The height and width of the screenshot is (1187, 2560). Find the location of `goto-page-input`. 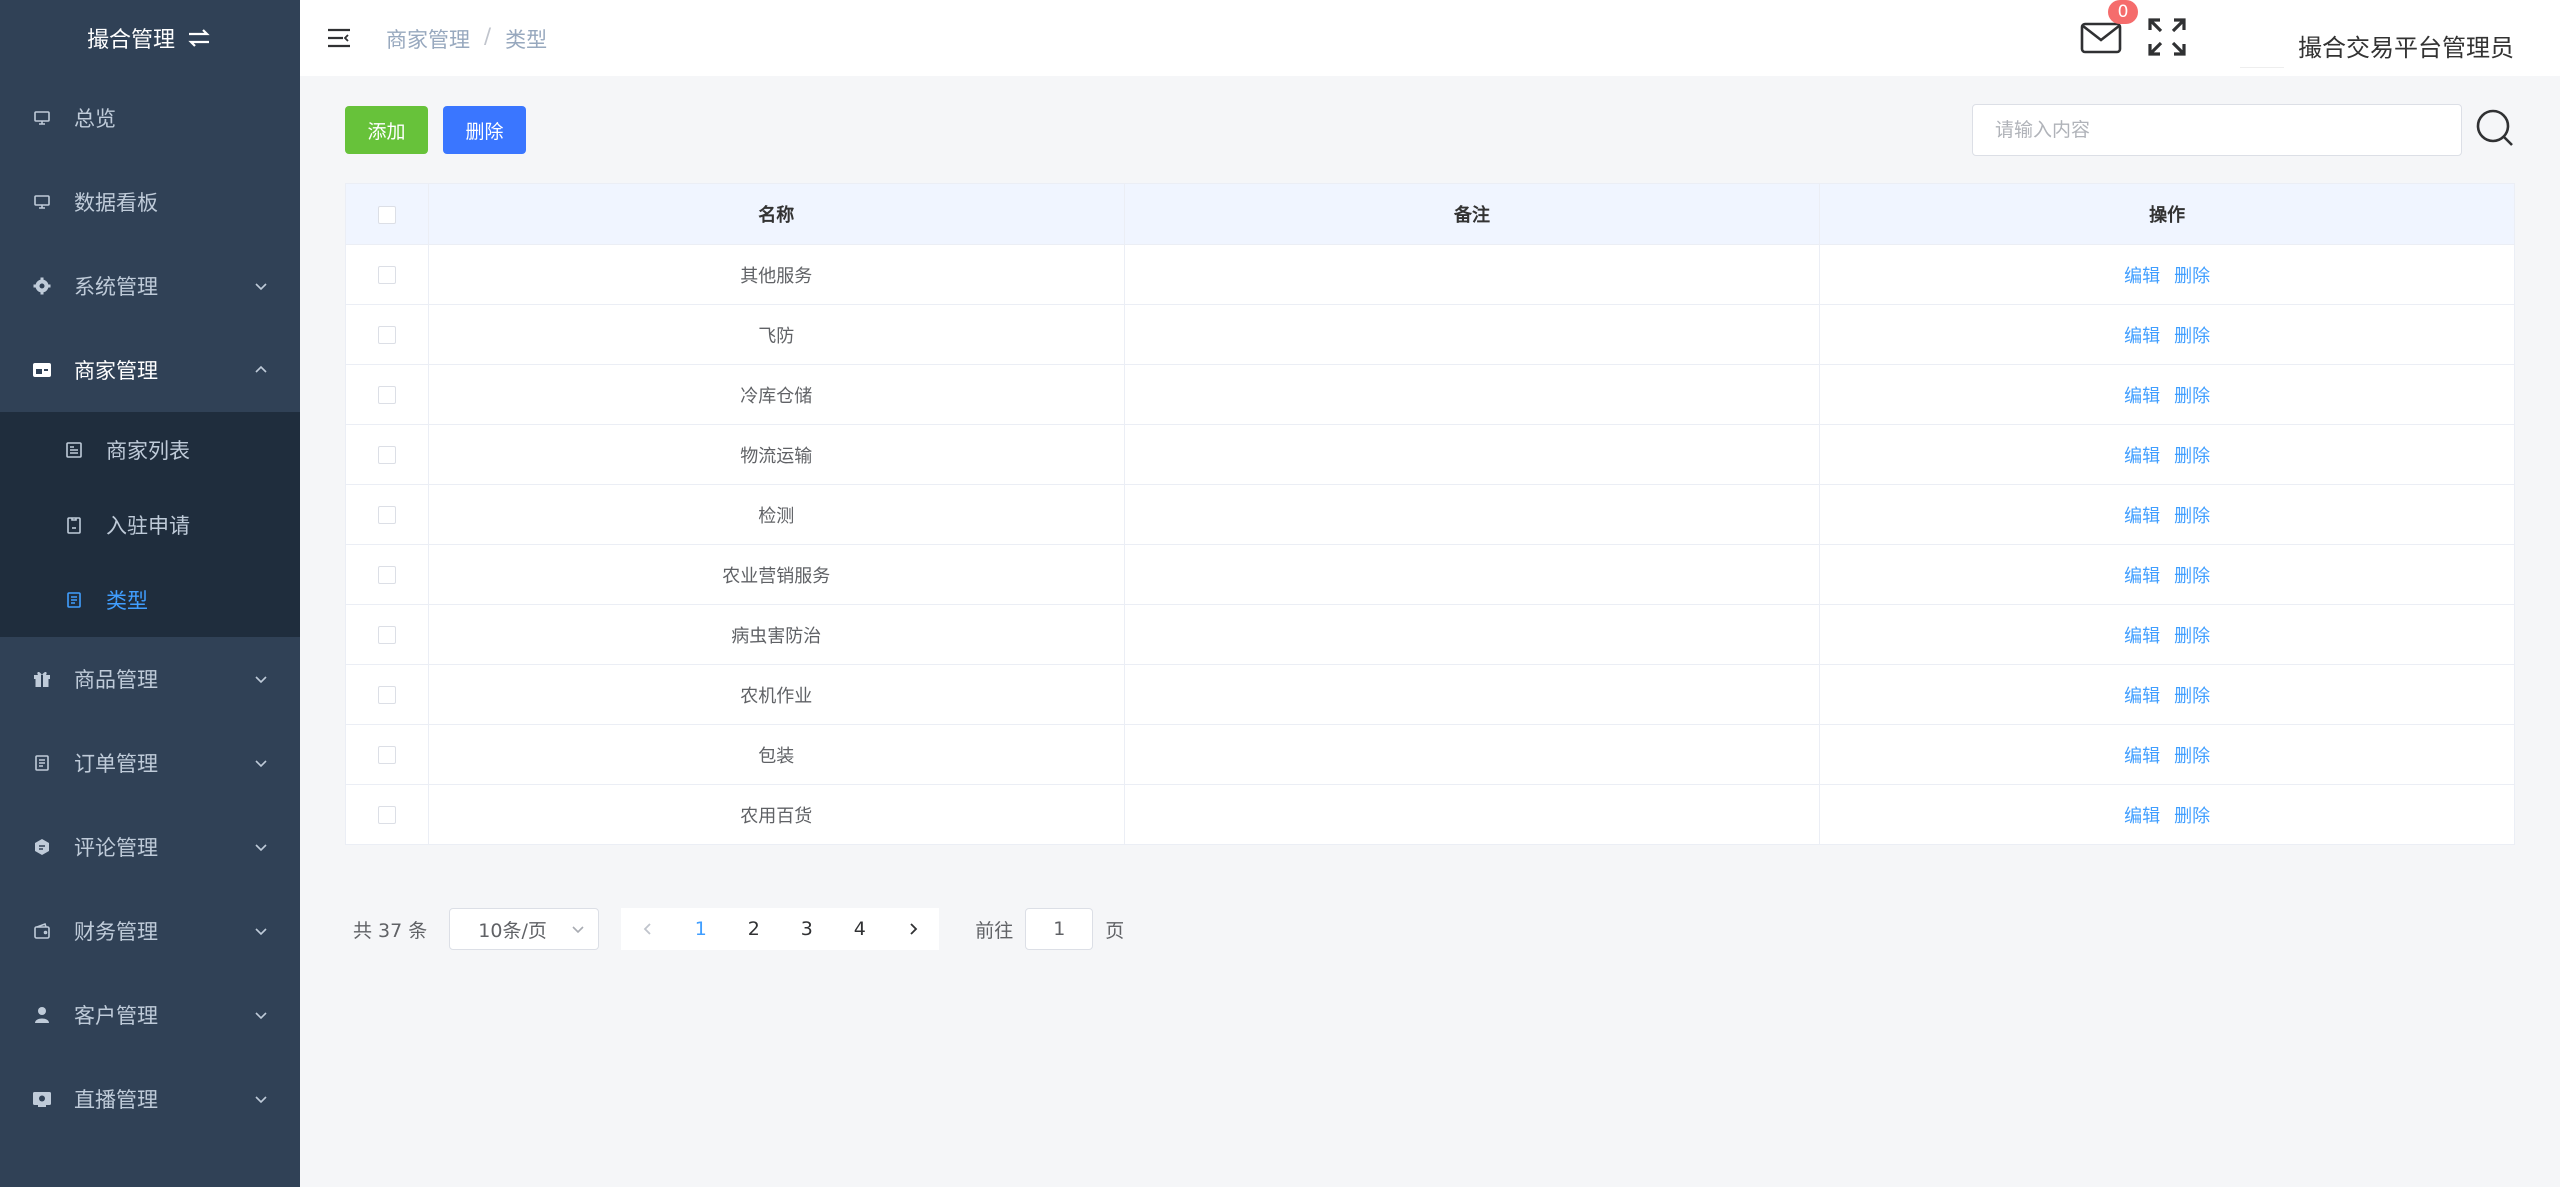

goto-page-input is located at coordinates (1059, 929).